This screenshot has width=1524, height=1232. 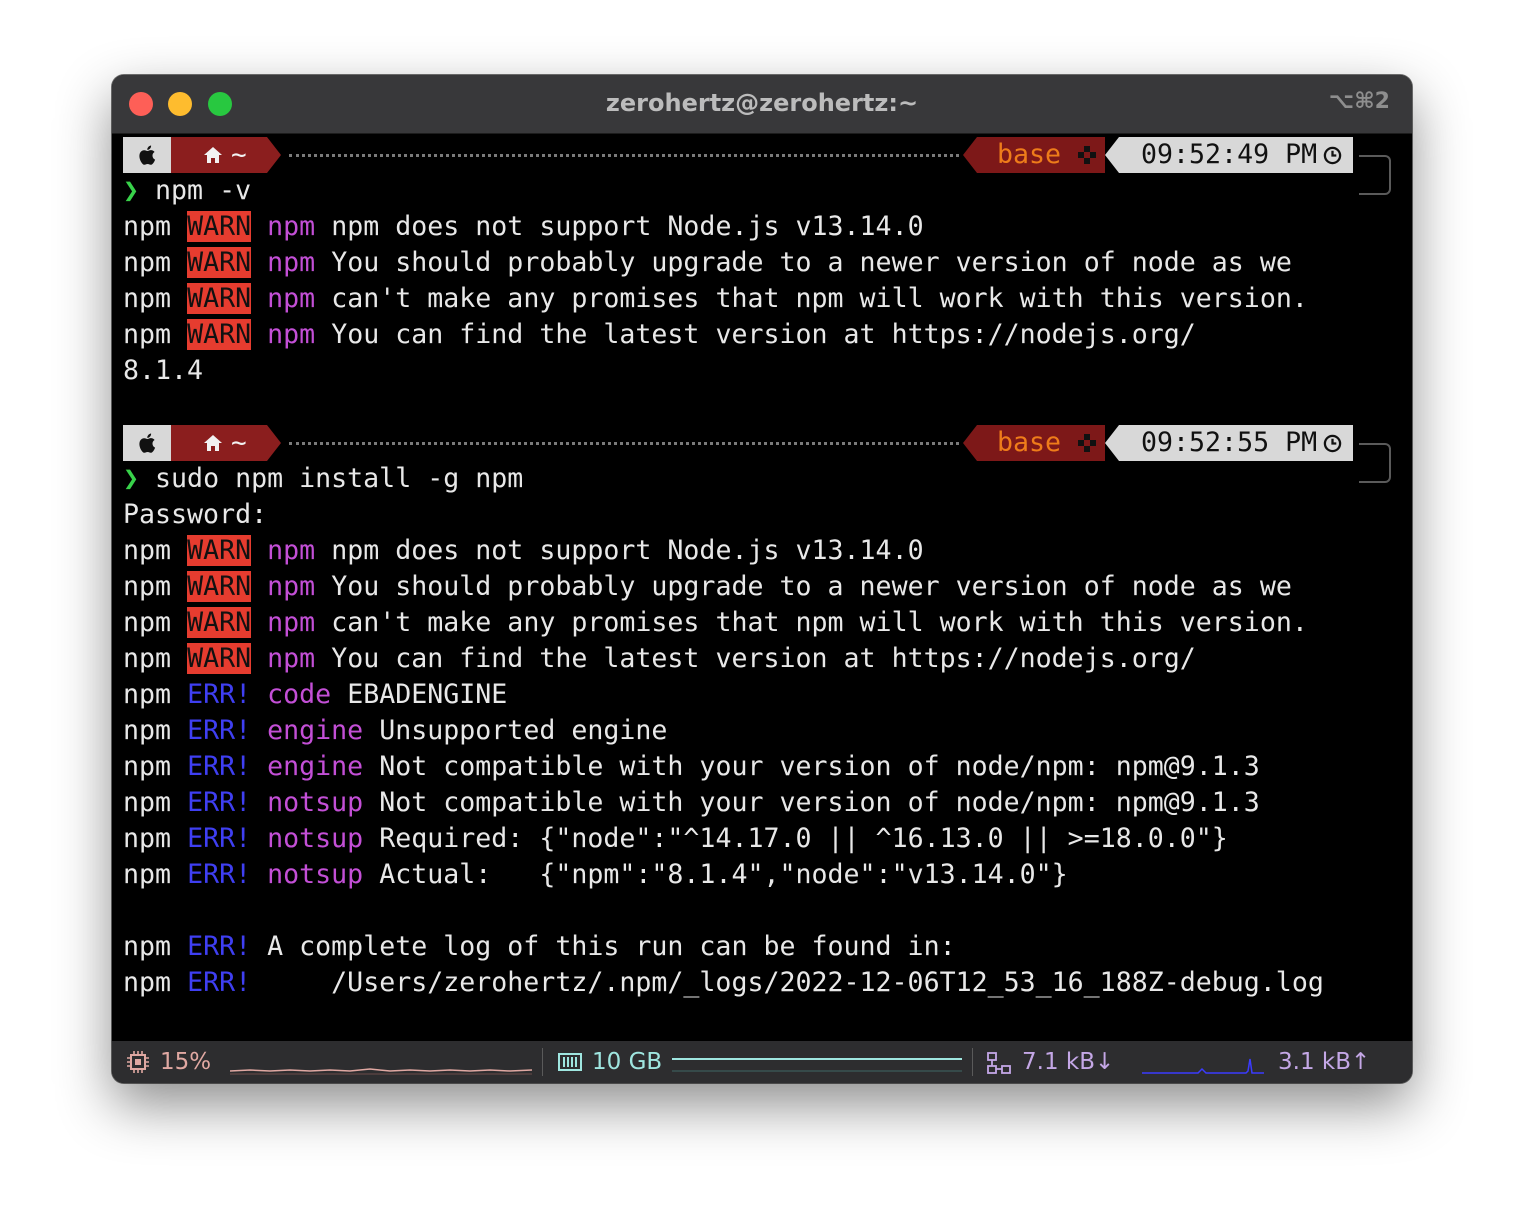 What do you see at coordinates (767, 166) in the screenshot?
I see `prompt-bar: ~ base 09:52:49 PM` at bounding box center [767, 166].